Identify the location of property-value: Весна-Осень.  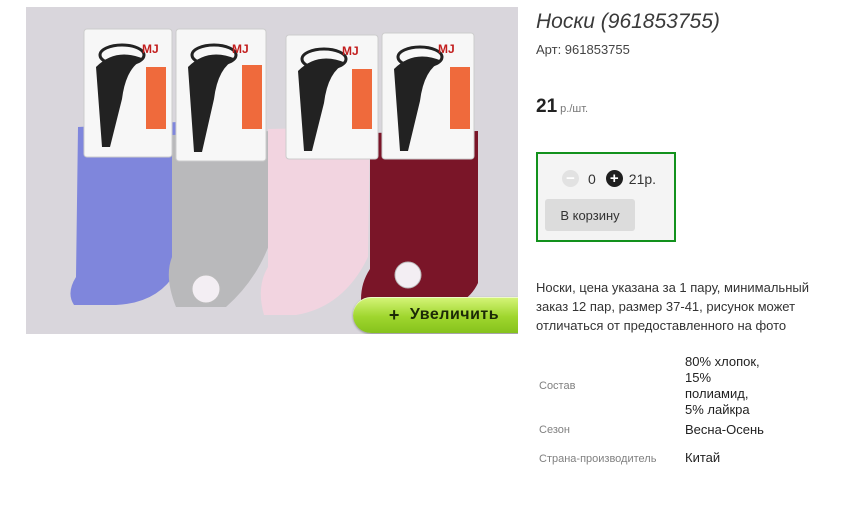
(724, 429).